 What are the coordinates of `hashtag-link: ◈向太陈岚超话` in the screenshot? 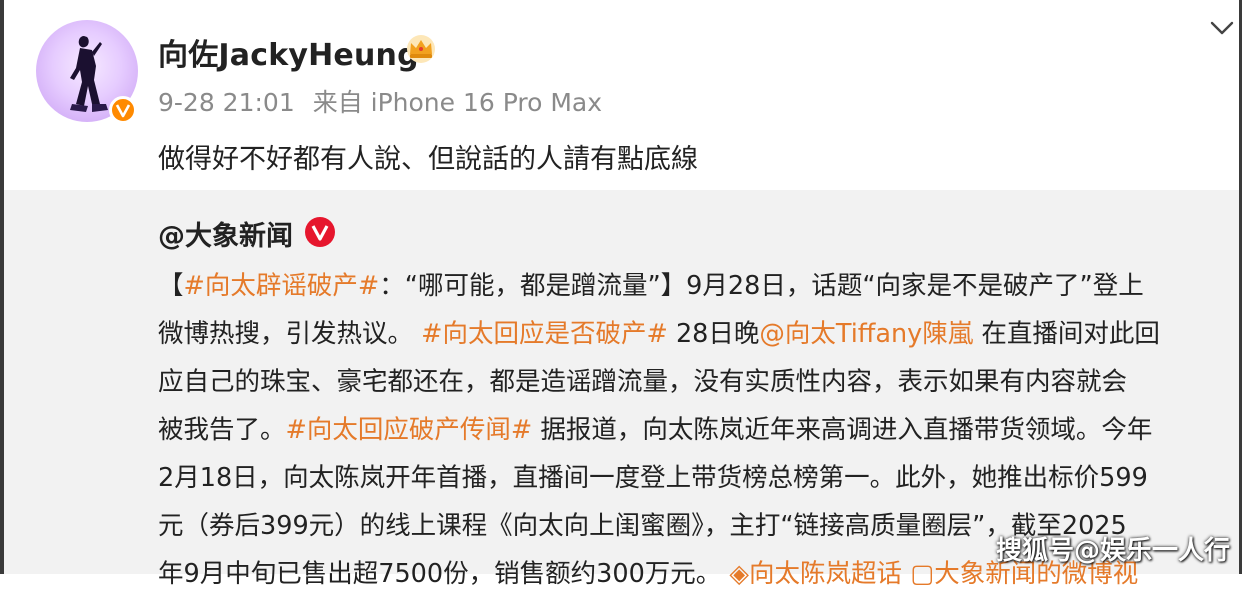 It's located at (815, 574).